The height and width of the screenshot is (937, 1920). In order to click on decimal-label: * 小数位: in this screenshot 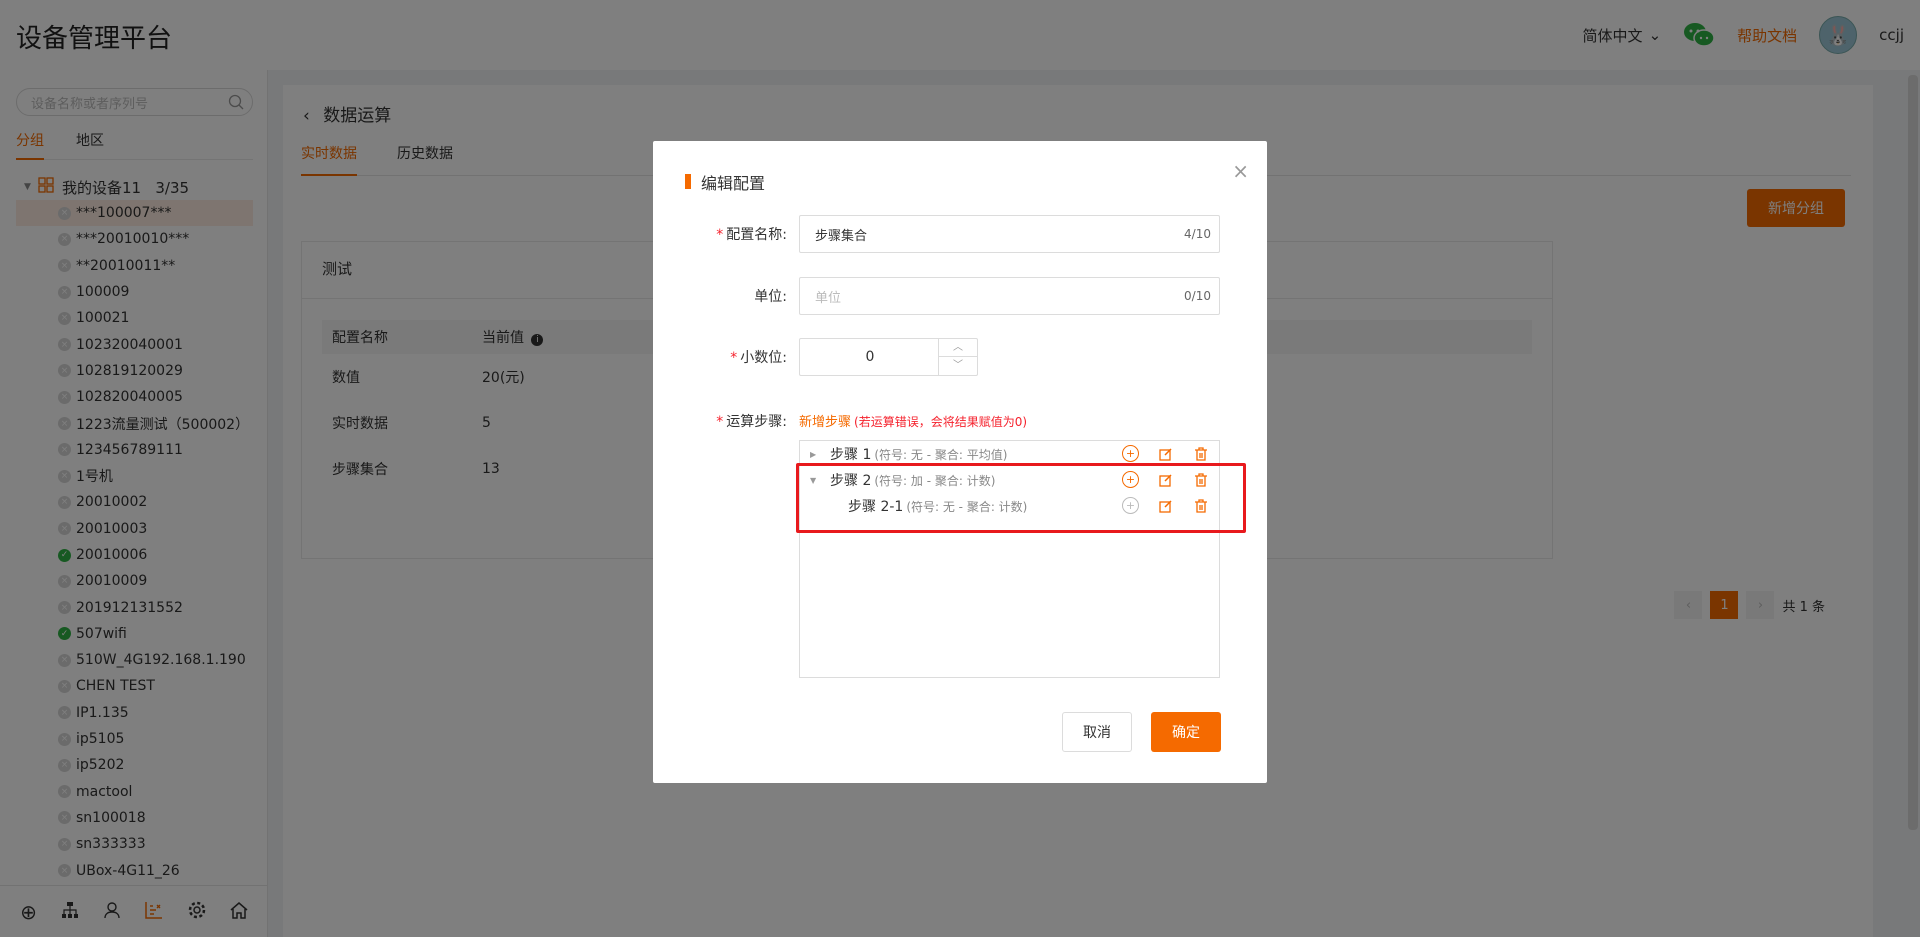, I will do `click(758, 358)`.